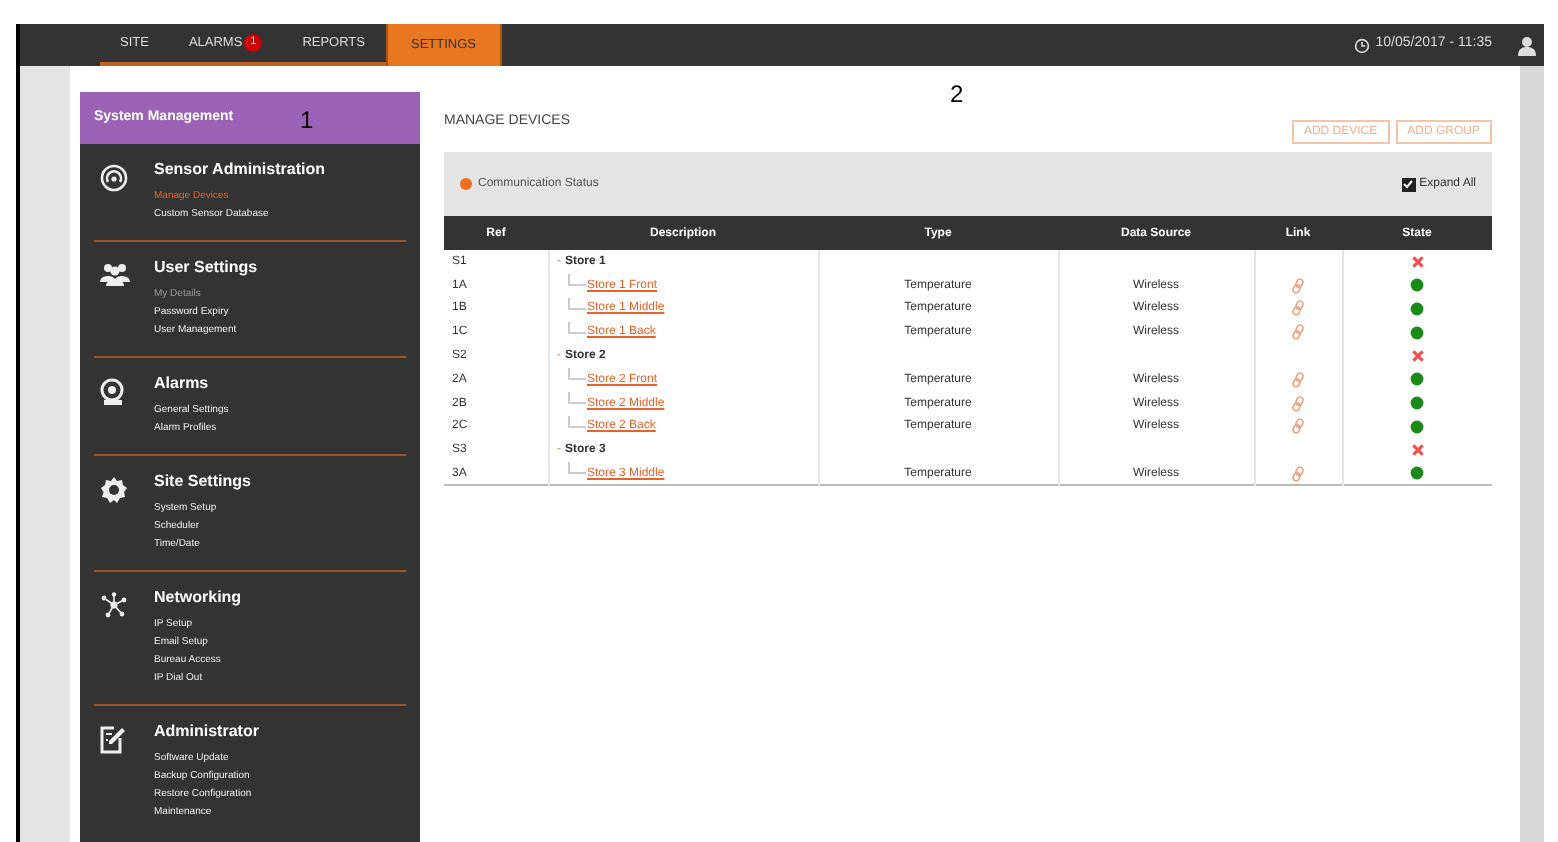  Describe the element at coordinates (198, 598) in the screenshot. I see `section-title: Networking` at that location.